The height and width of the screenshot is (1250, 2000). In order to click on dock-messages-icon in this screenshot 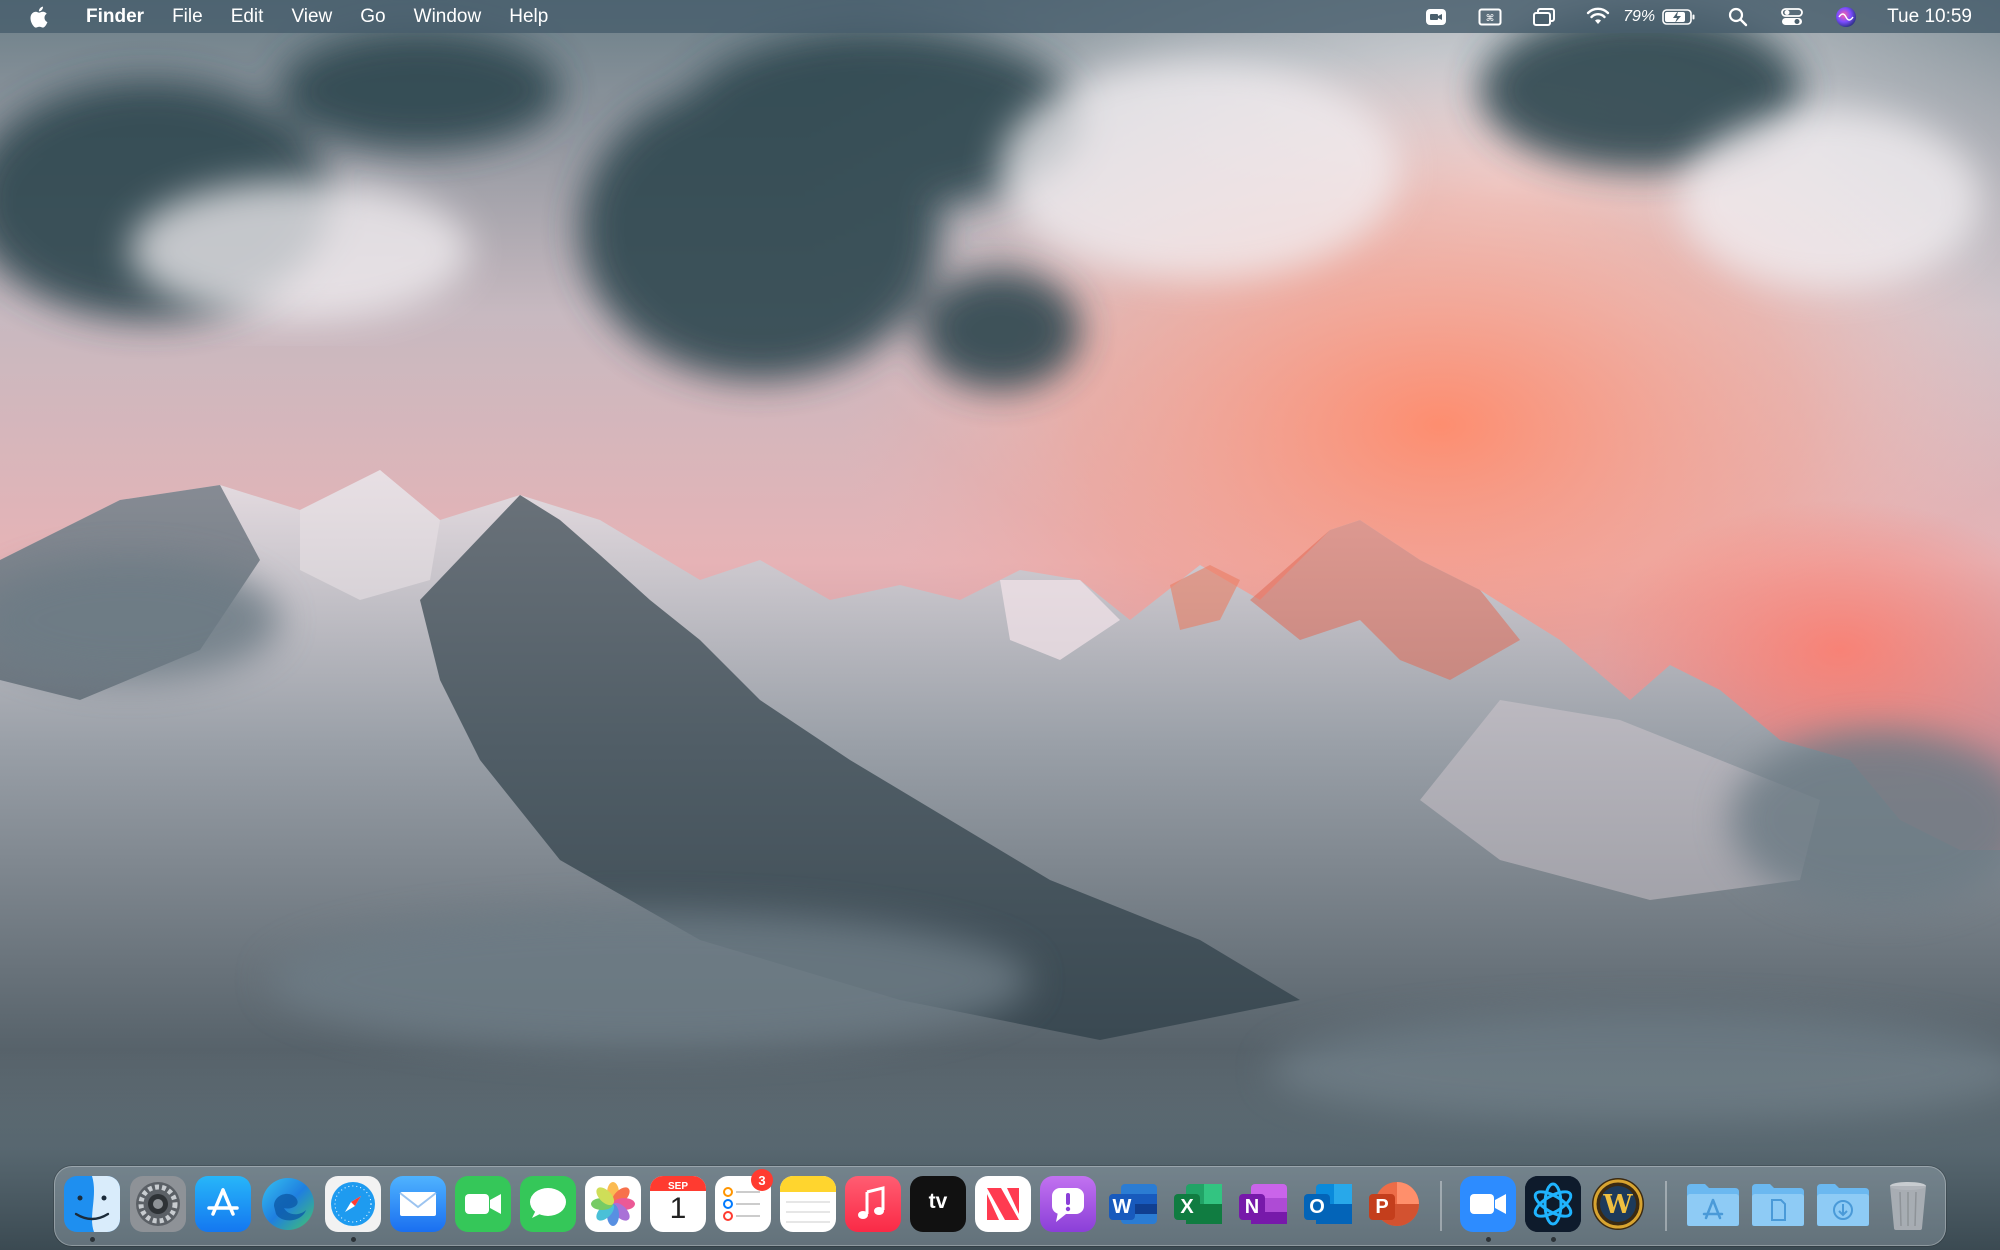, I will do `click(548, 1204)`.